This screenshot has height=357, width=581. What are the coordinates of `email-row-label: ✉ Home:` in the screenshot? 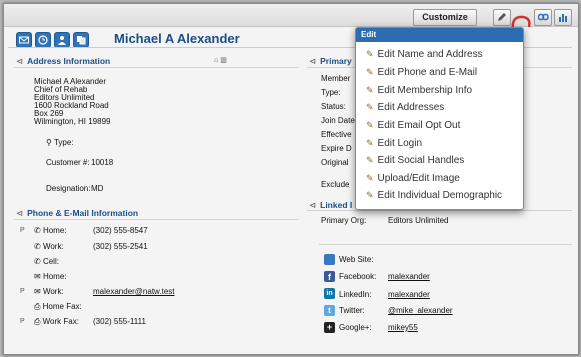 It's located at (50, 276).